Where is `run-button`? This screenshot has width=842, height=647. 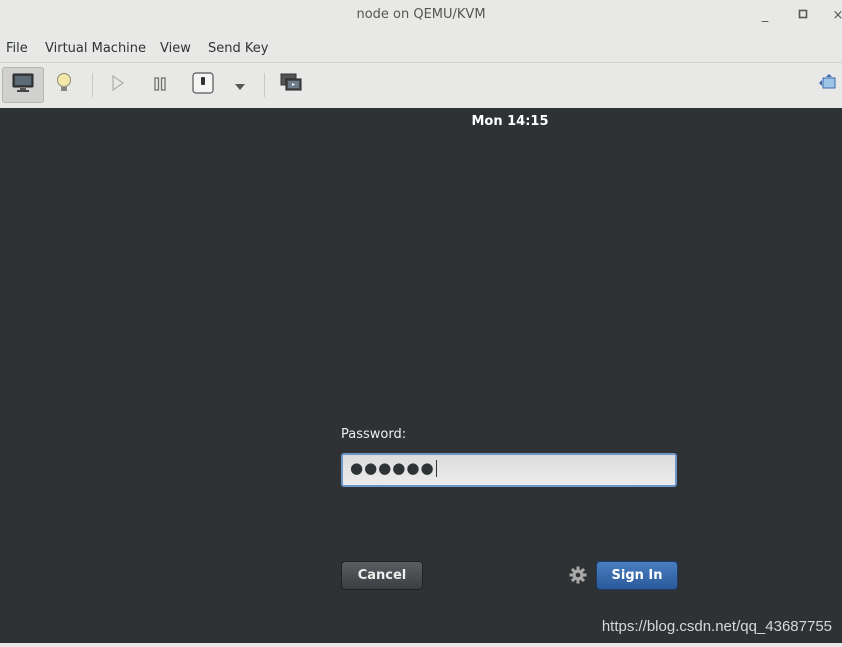
run-button is located at coordinates (118, 85).